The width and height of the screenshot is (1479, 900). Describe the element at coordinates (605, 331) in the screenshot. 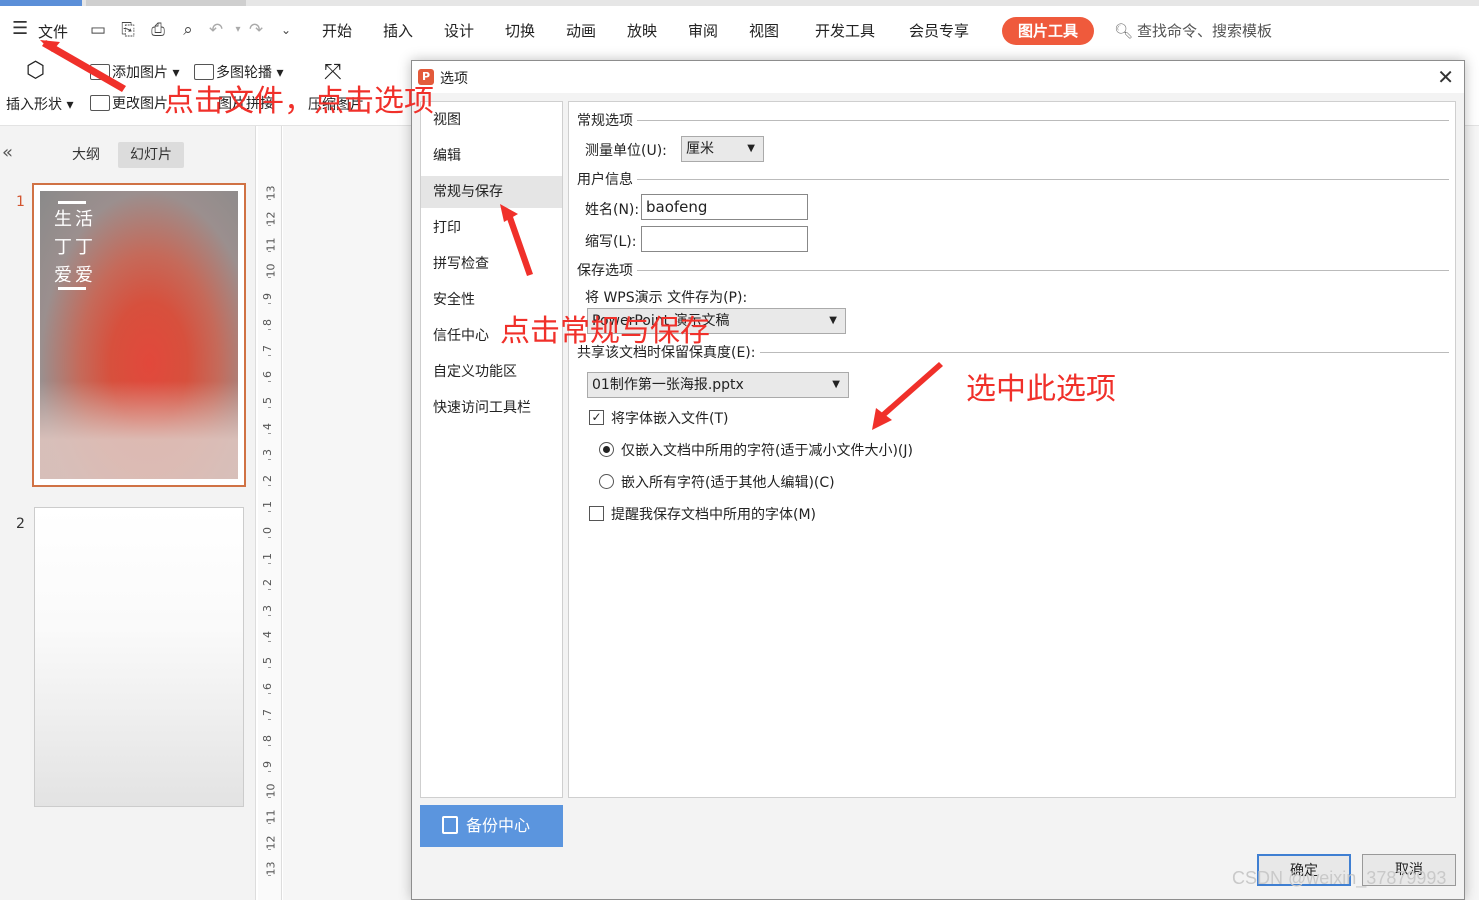

I see `annotation-click-general-save: 点击常规与保存` at that location.